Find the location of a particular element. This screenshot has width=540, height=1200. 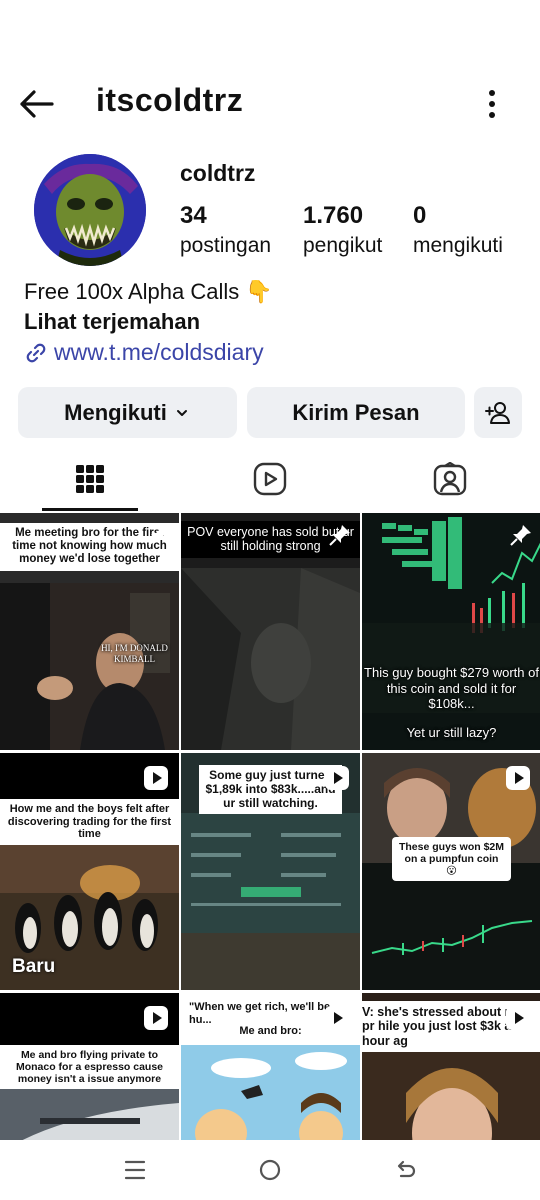

post-caption: These guys won $2M on a pumpfun coin 😮 is located at coordinates (451, 859).